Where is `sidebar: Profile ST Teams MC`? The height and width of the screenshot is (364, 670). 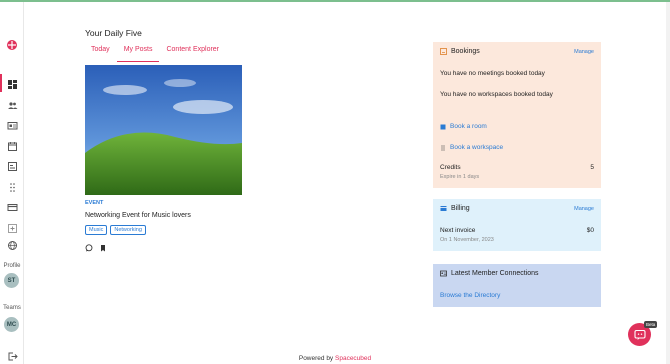
sidebar: Profile ST Teams MC is located at coordinates (12, 183).